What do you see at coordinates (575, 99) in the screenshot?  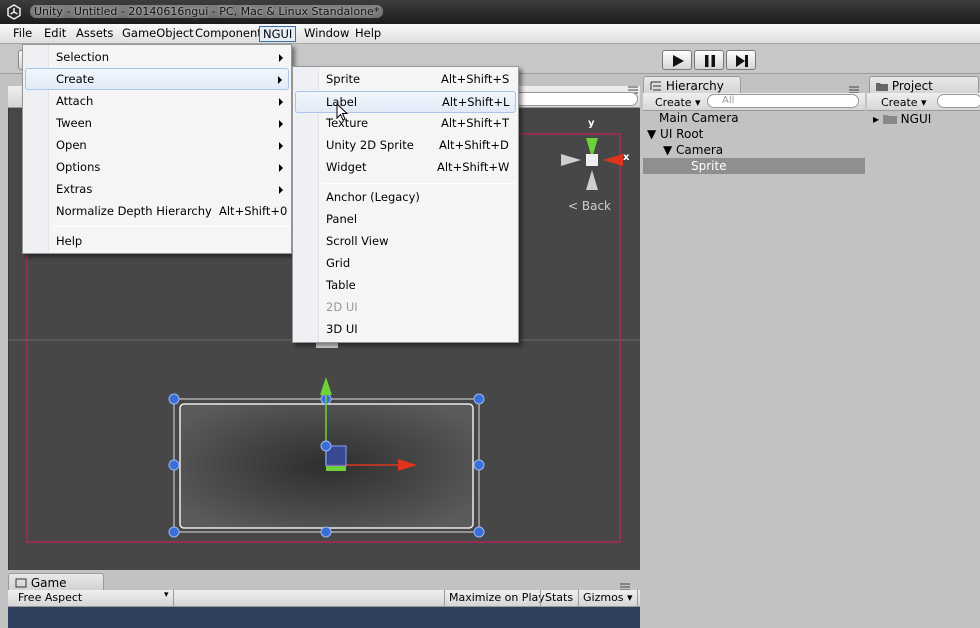 I see `scene-search-input` at bounding box center [575, 99].